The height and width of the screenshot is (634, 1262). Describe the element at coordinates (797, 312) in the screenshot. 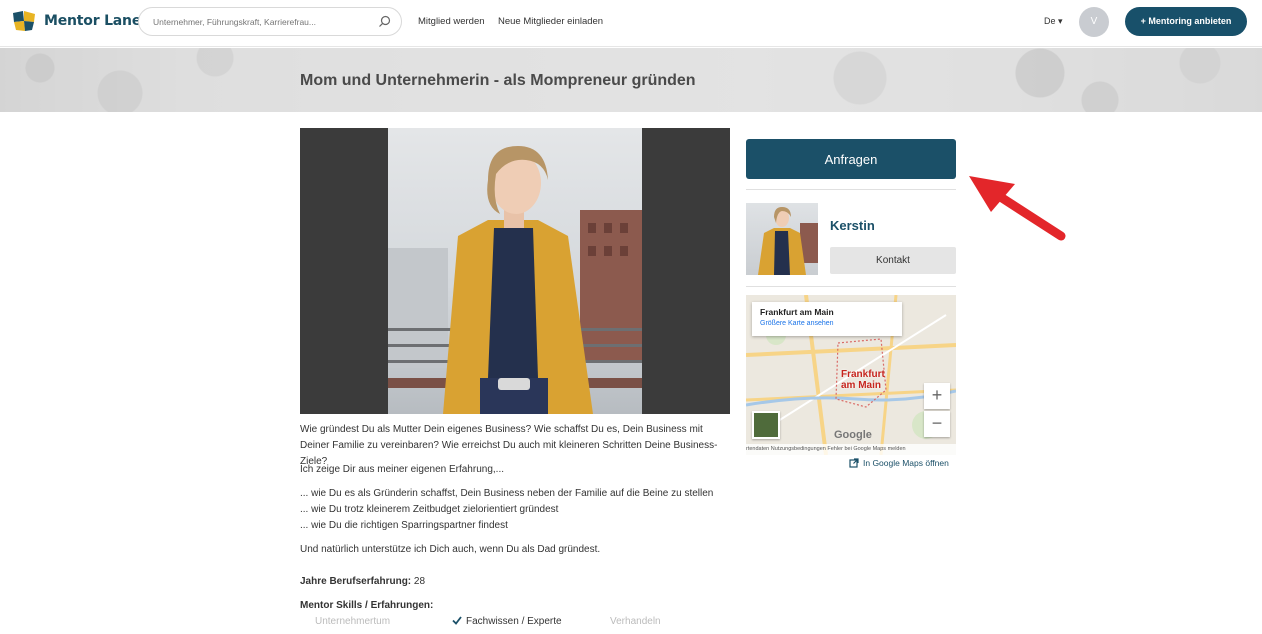

I see `map-card-title: Frankfurt am Main` at that location.